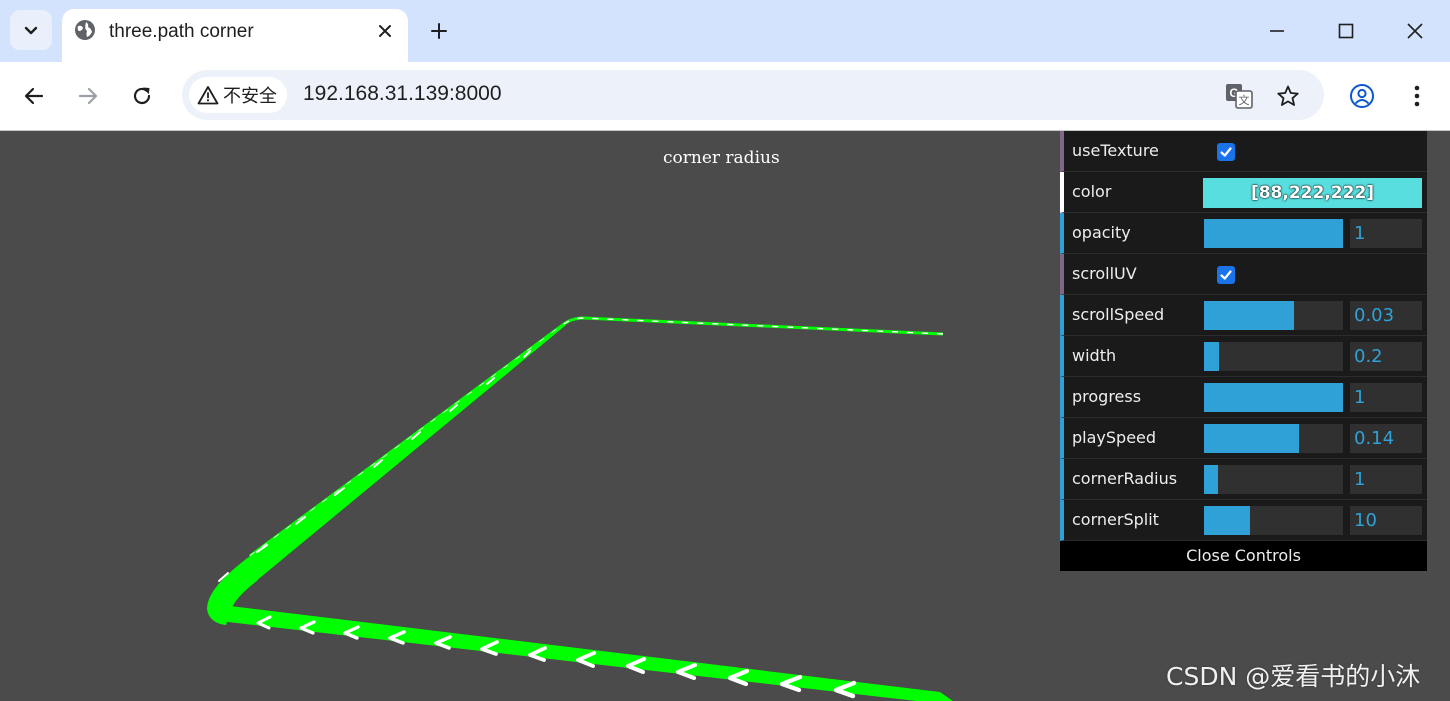 This screenshot has width=1450, height=701. I want to click on profile-button, so click(1362, 96).